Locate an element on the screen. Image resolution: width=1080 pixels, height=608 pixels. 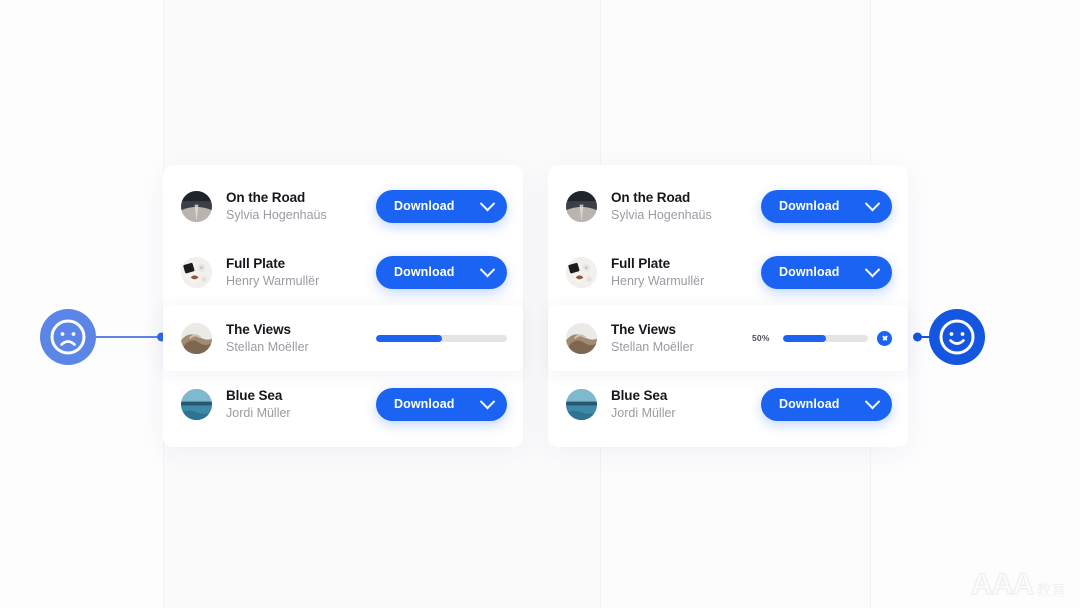
download-progress-after: 50% is located at coordinates (822, 338).